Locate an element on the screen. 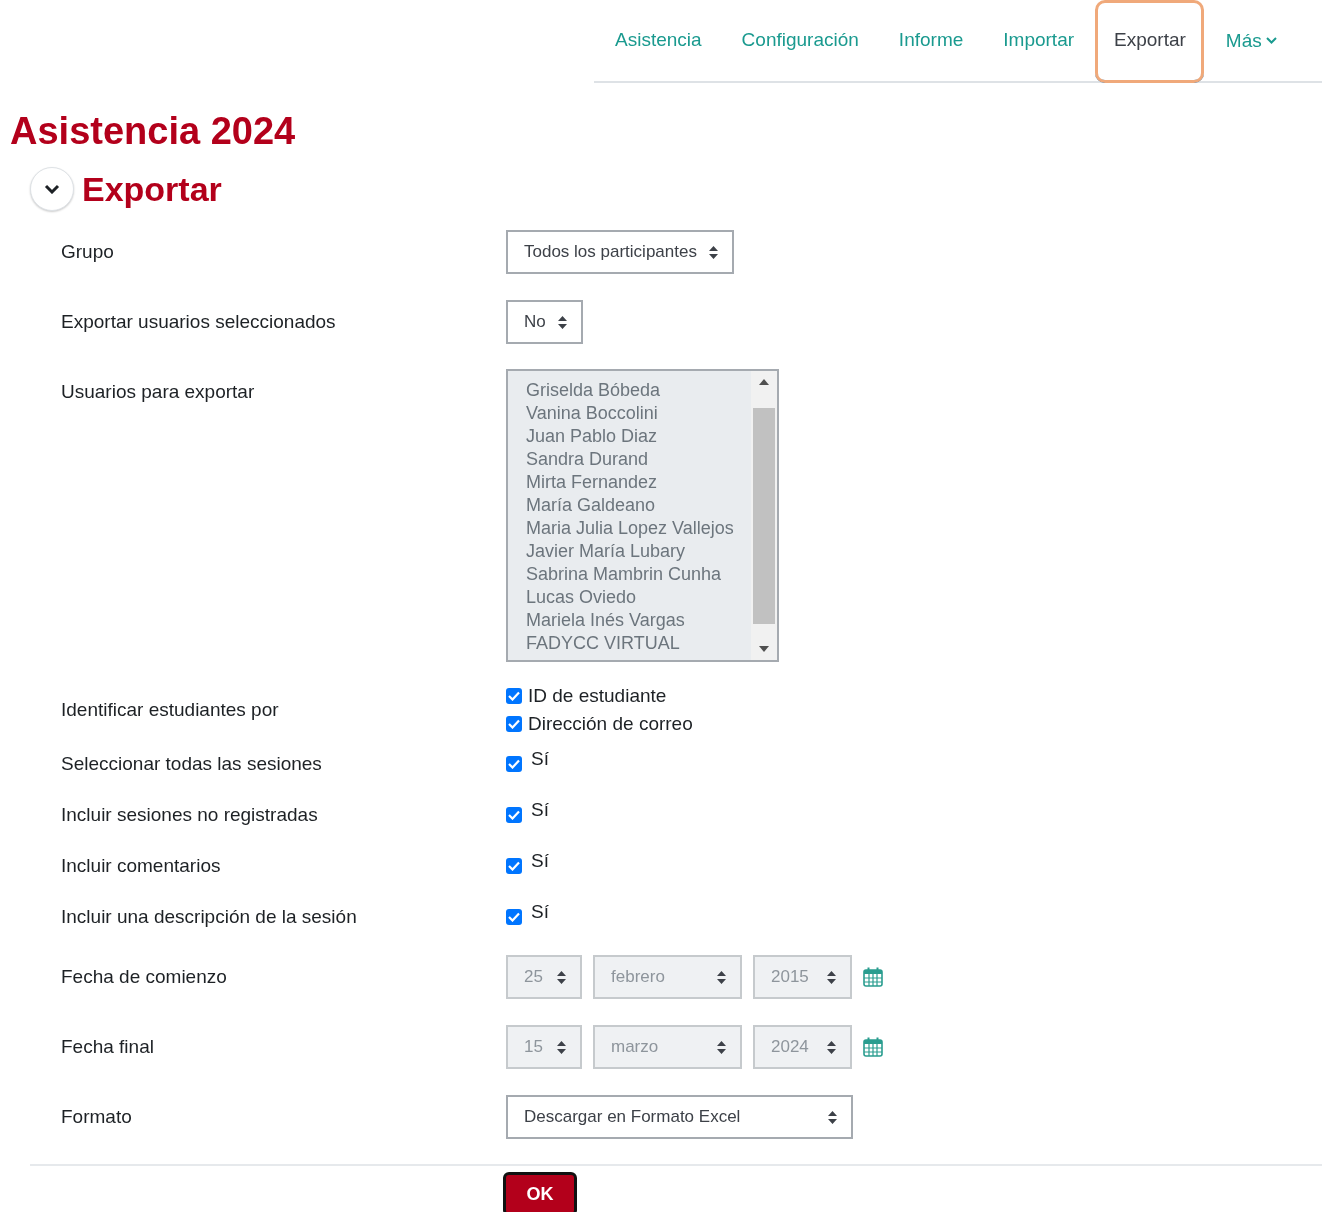 The width and height of the screenshot is (1322, 1212). field-label: Grupo is located at coordinates (88, 252).